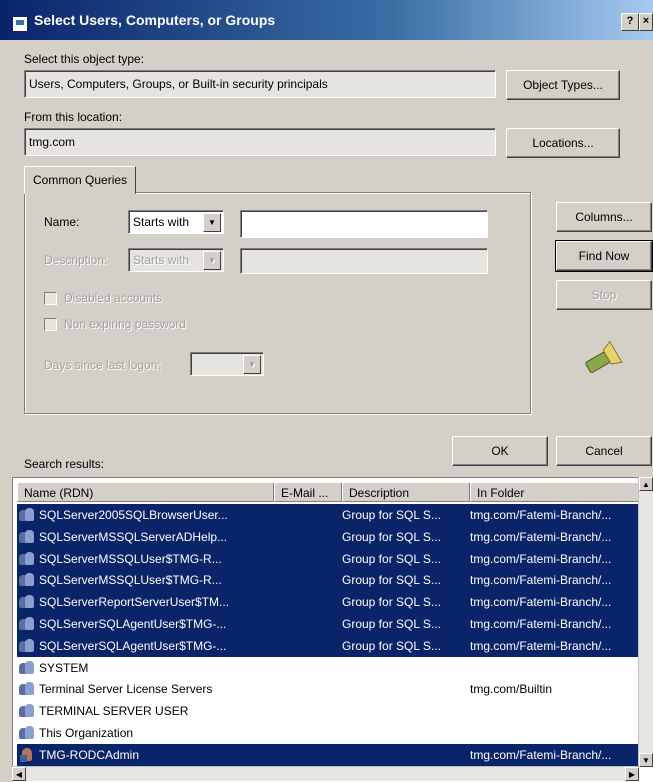 This screenshot has width=653, height=782. Describe the element at coordinates (76, 260) in the screenshot. I see `description-label: Description:` at that location.